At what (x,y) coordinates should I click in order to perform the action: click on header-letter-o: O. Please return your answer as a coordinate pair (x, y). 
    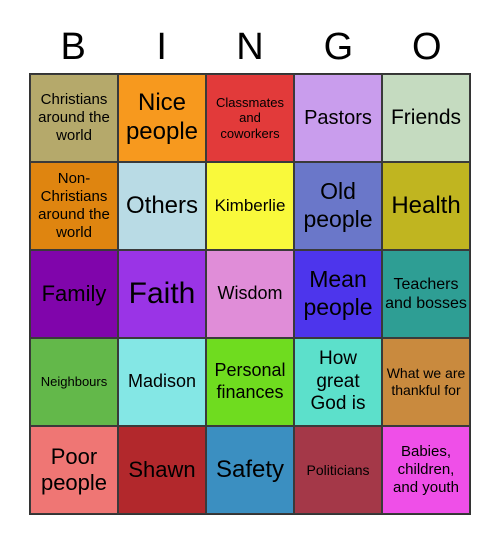
    Looking at the image, I should click on (427, 47).